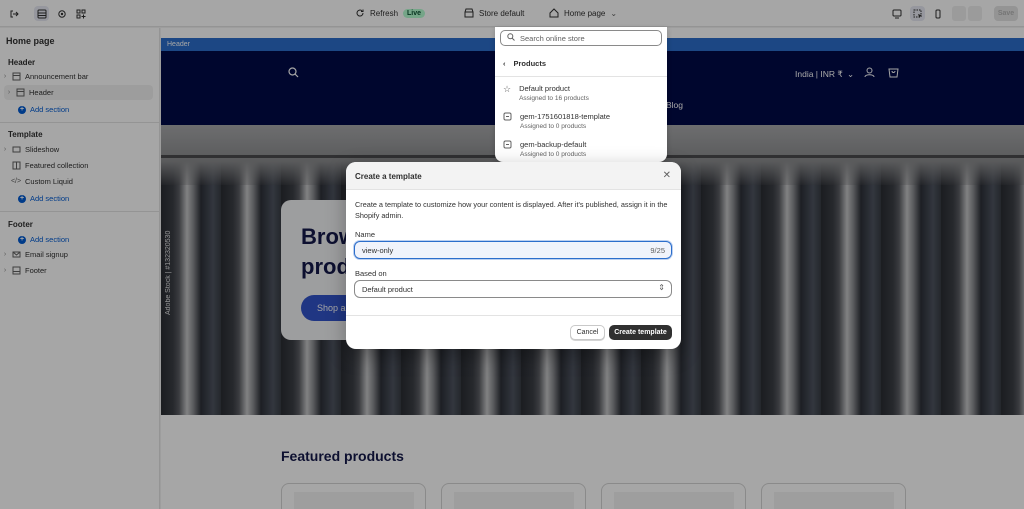 The width and height of the screenshot is (1024, 509). I want to click on template-title: gem-backup-default, so click(553, 144).